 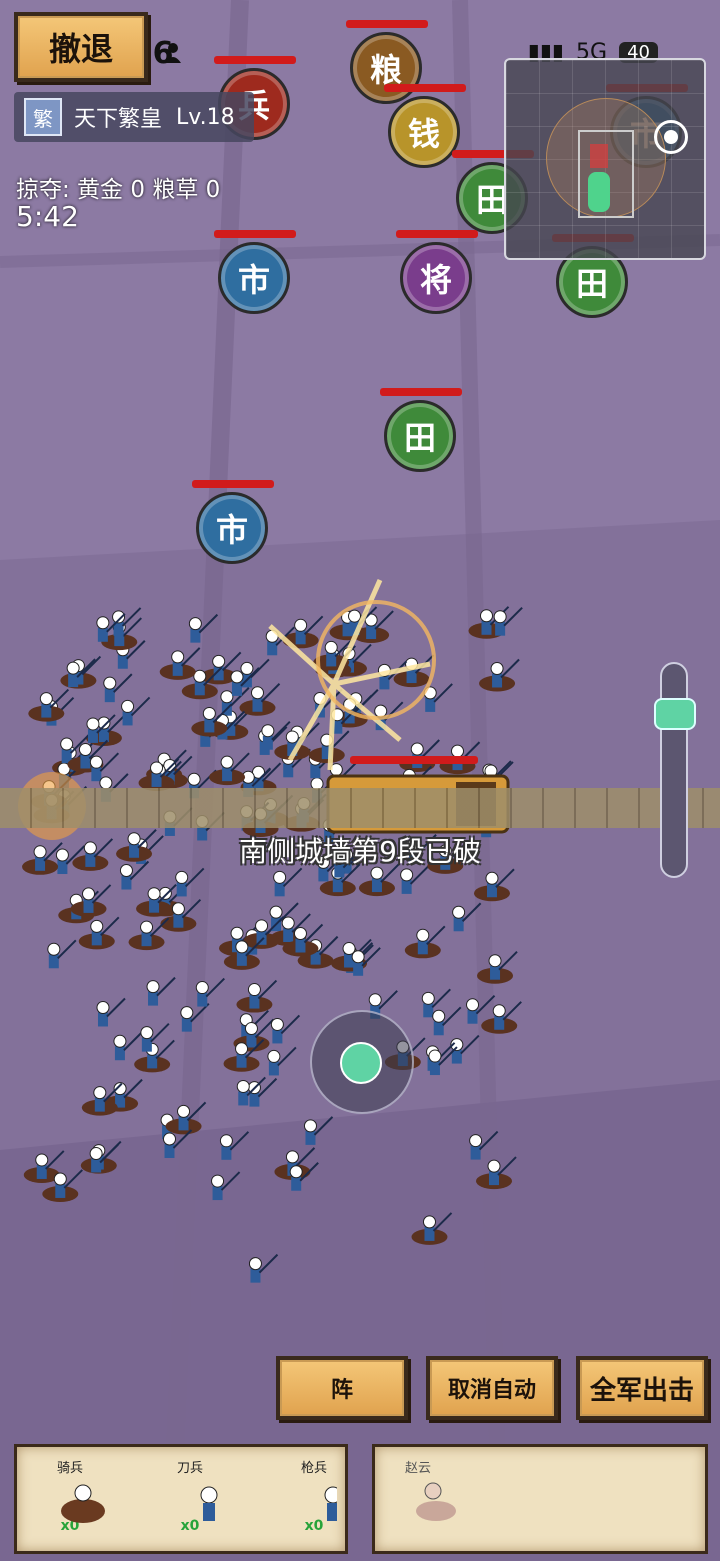 I want to click on building-token: 田, so click(x=420, y=436).